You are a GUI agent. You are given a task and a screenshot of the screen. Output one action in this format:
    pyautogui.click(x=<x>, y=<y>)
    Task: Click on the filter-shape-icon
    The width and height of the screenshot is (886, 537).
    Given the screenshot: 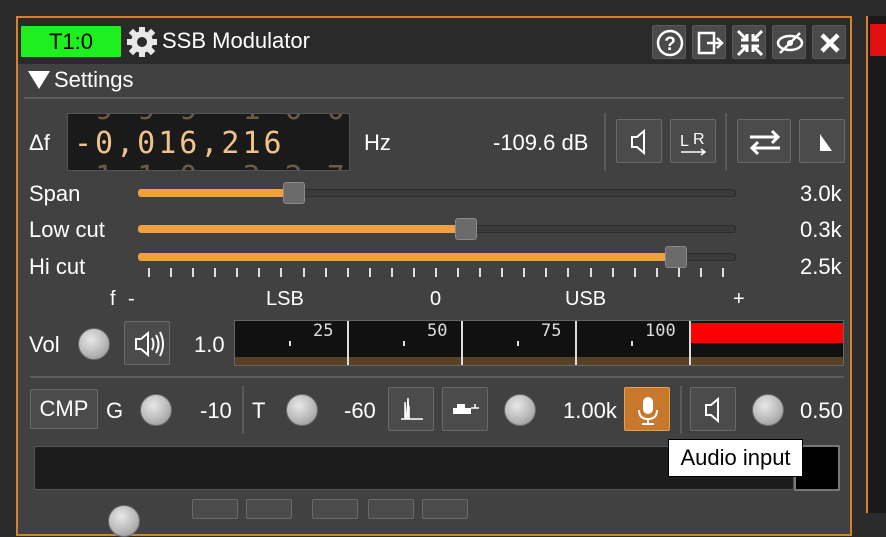 What is the action you would take?
    pyautogui.click(x=826, y=142)
    